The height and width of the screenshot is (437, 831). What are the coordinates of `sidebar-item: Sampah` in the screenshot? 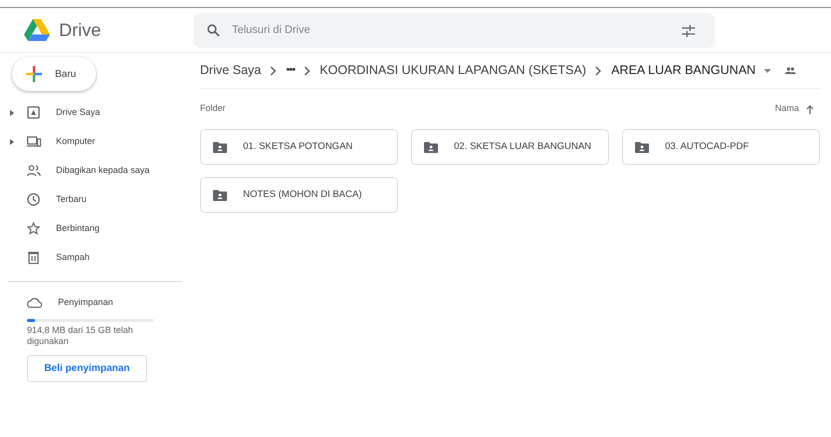 It's located at (73, 257).